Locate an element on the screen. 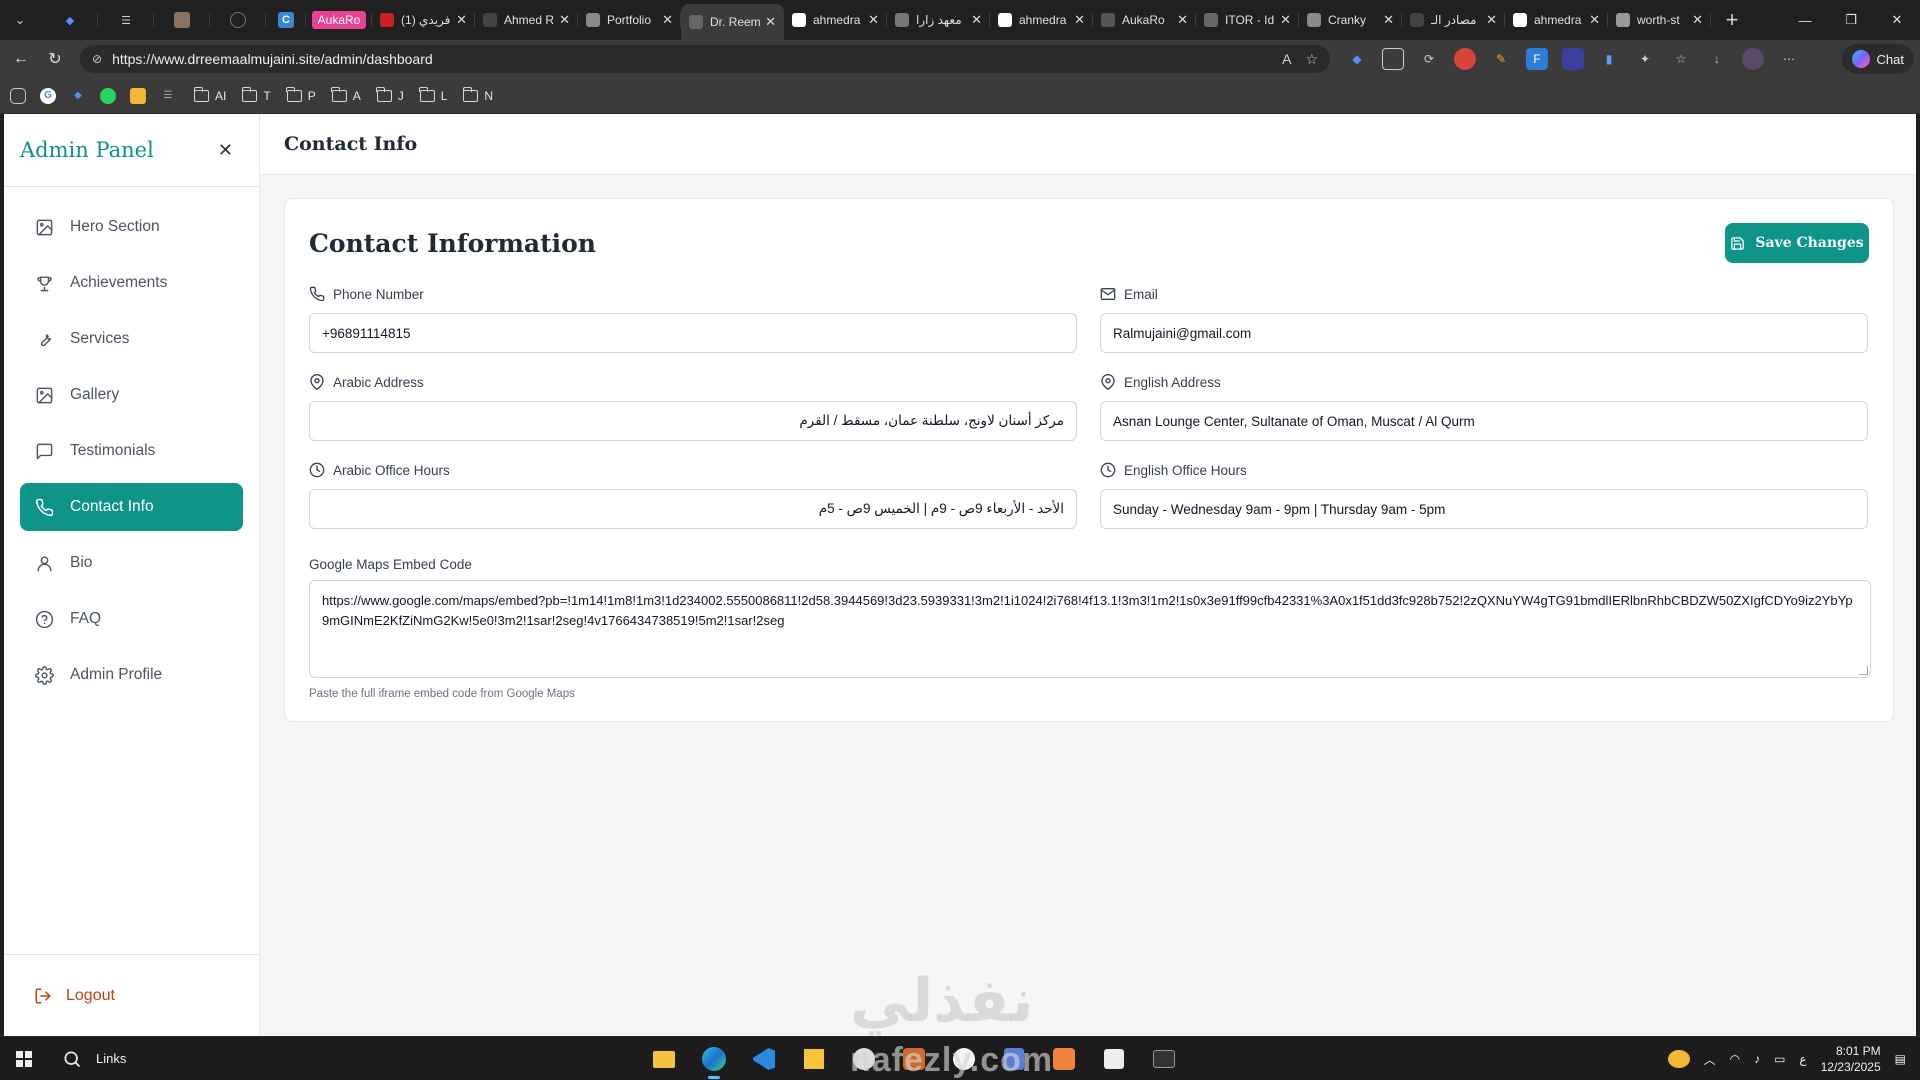 The image size is (1920, 1080). chevron-up-icon: ︿ is located at coordinates (1710, 1059).